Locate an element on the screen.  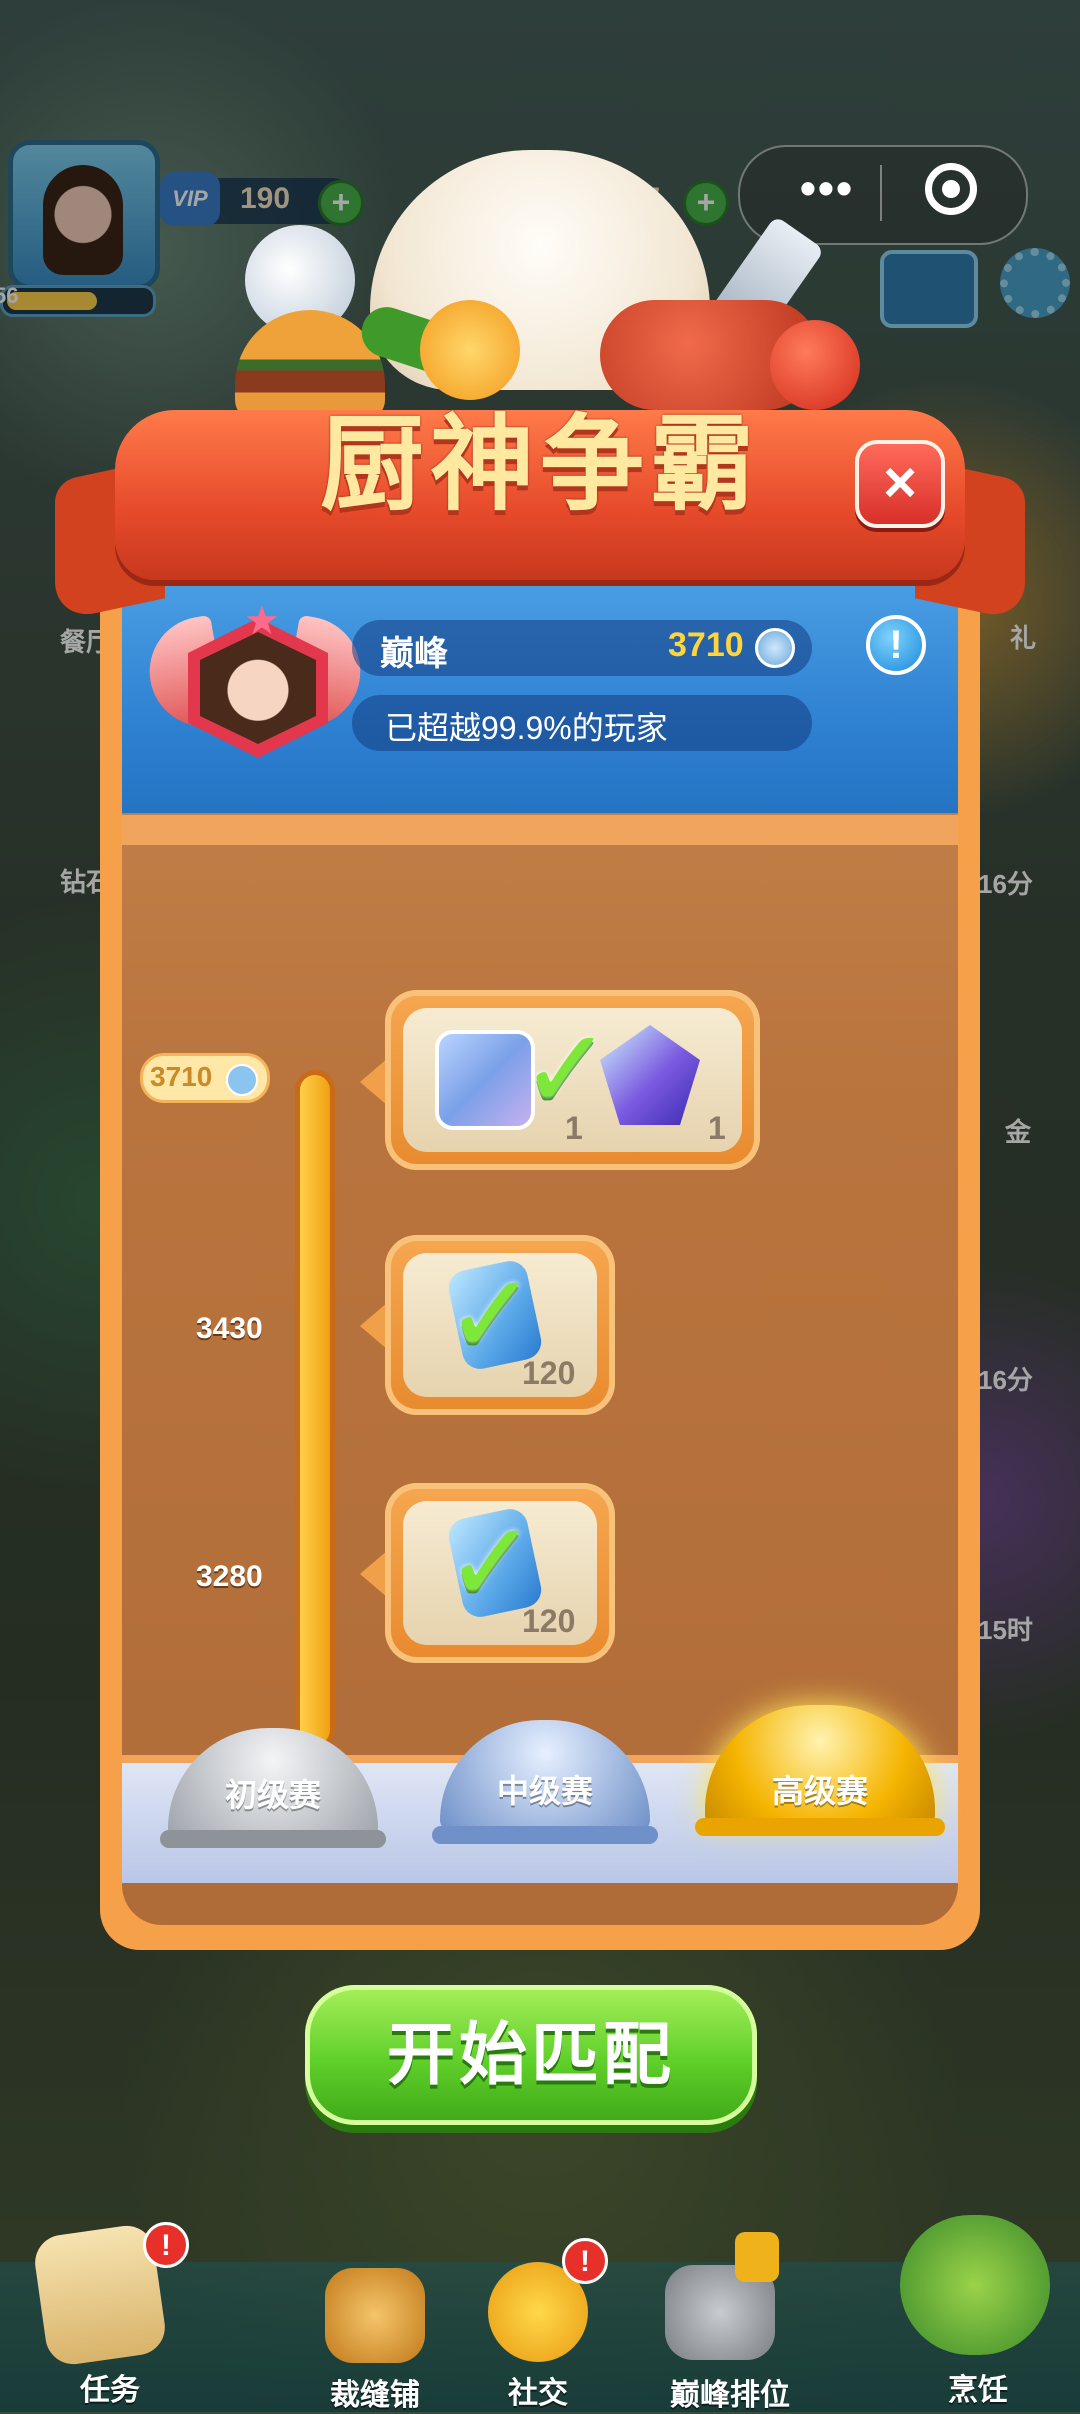
lock-icon is located at coordinates (757, 2257).